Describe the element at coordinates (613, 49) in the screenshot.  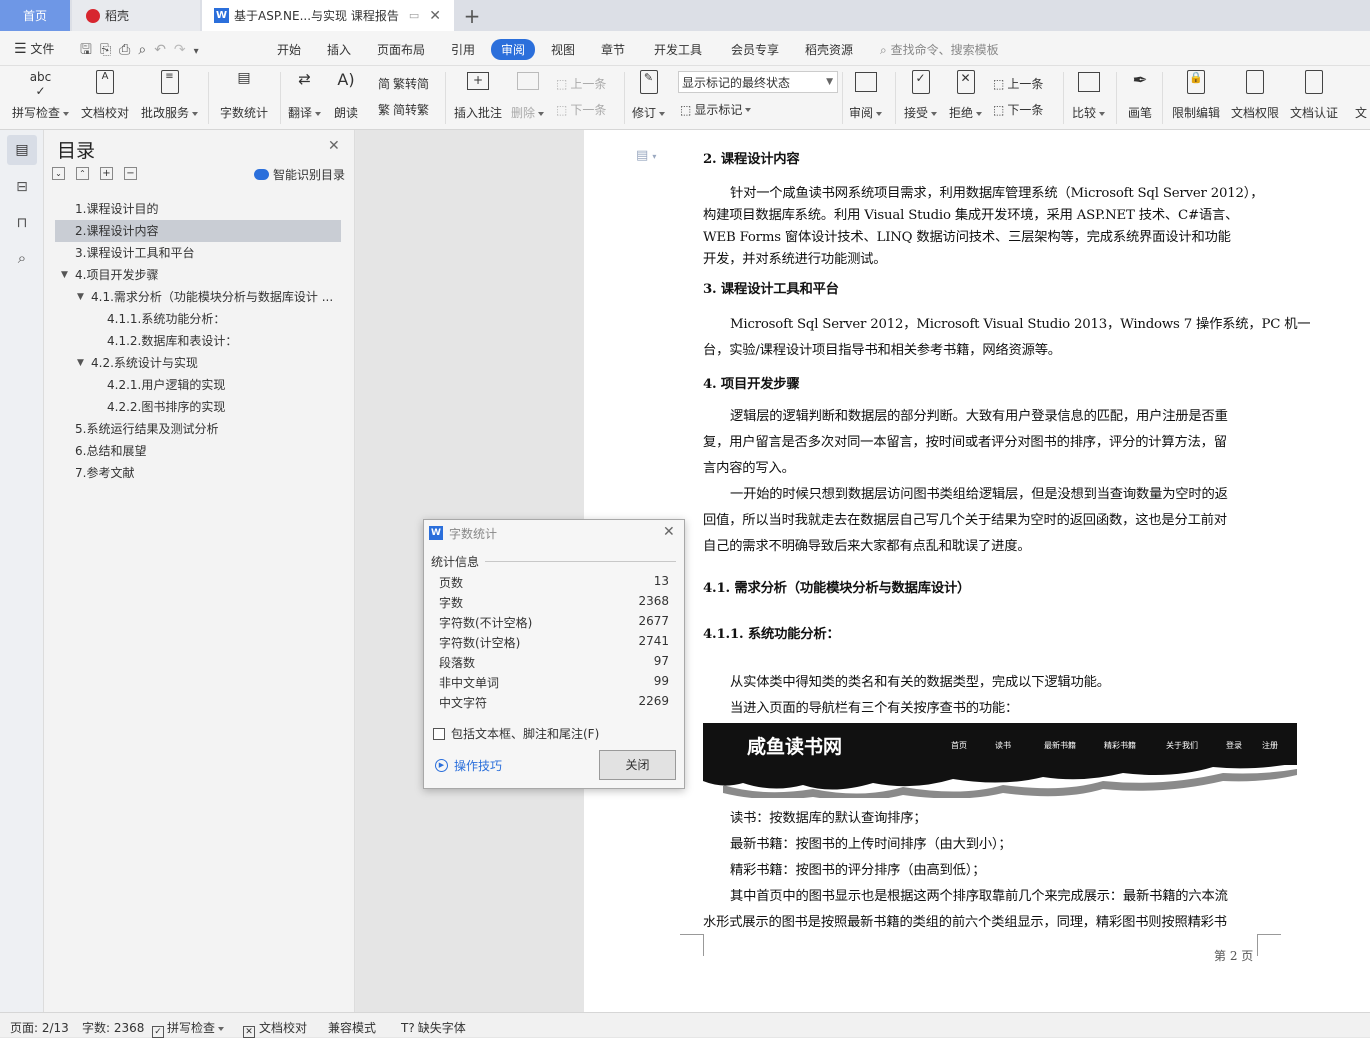
I see `menu-item-chapter: 章节` at that location.